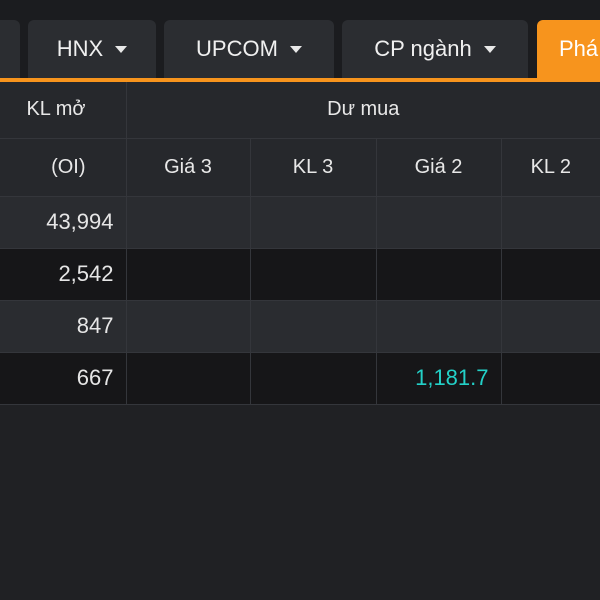 Image resolution: width=600 pixels, height=600 pixels. Describe the element at coordinates (63, 222) in the screenshot. I see `open-interest-cell: 43,994` at that location.